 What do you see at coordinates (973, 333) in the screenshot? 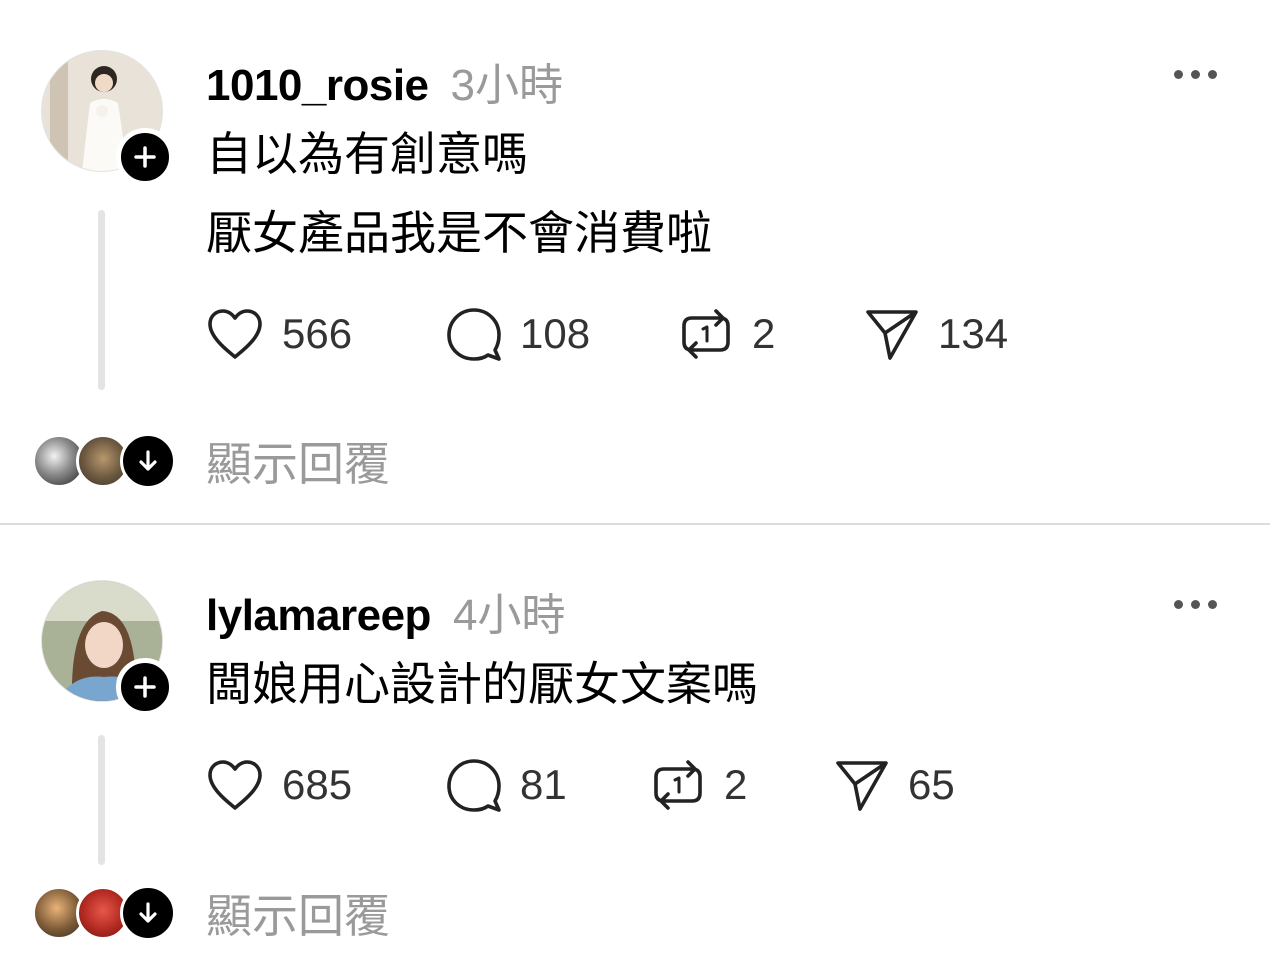
I see `share-count: 134` at bounding box center [973, 333].